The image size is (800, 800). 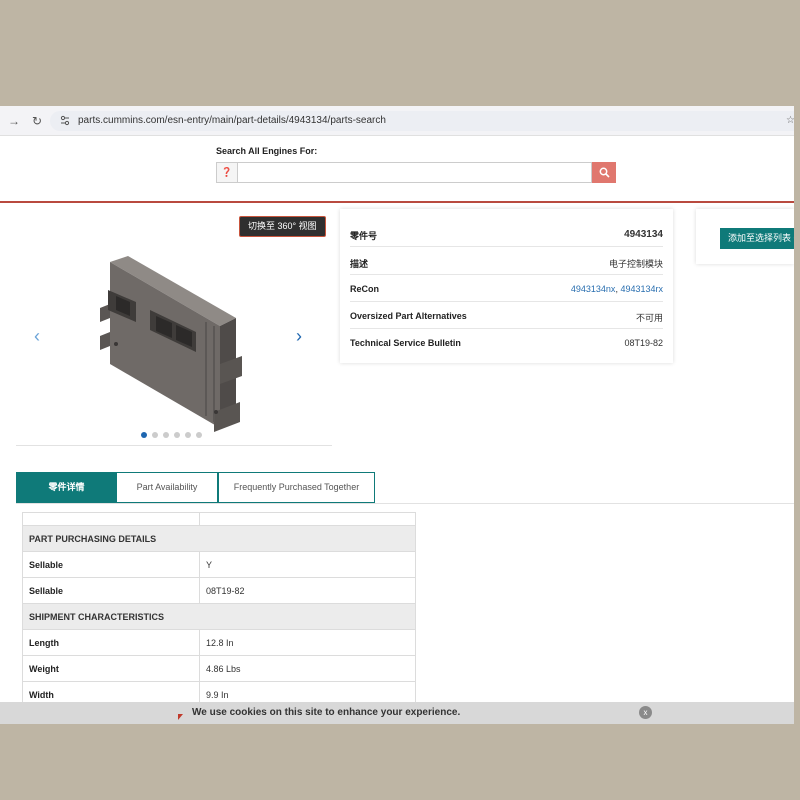 I want to click on search-button, so click(x=604, y=172).